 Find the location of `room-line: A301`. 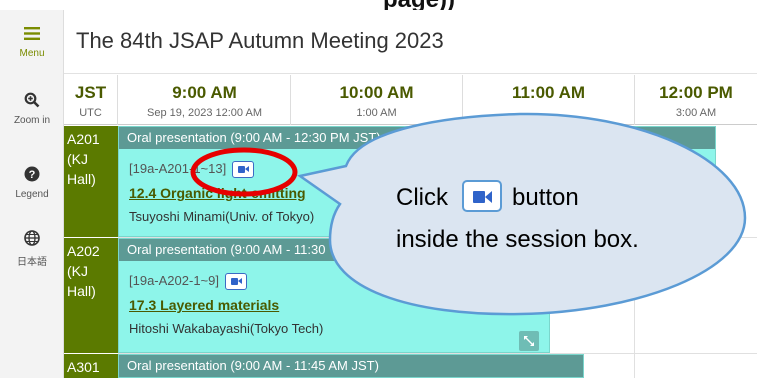

room-line: A301 is located at coordinates (83, 367).